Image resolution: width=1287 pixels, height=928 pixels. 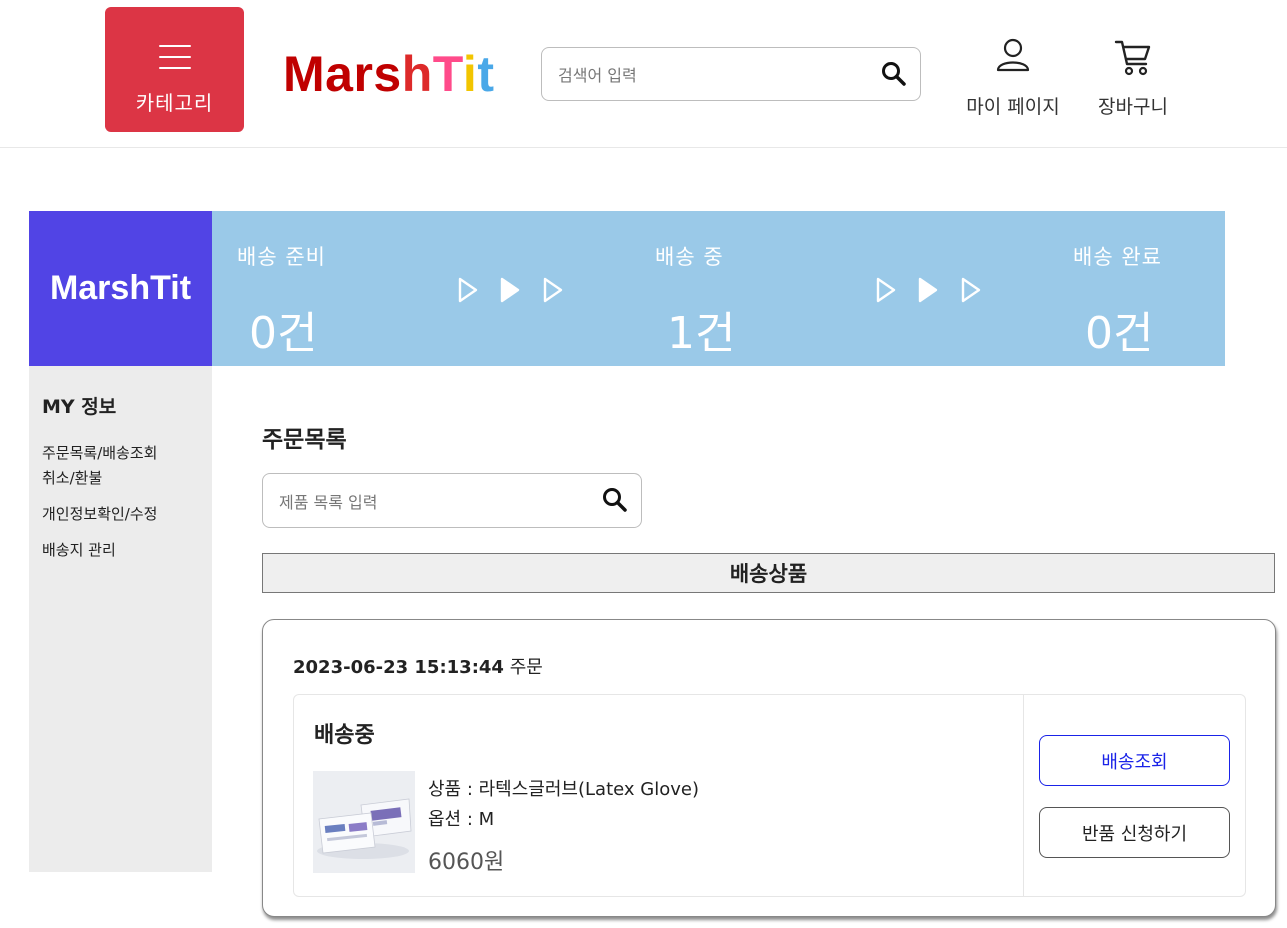 I want to click on cart-label: 장바구니, so click(x=1133, y=107).